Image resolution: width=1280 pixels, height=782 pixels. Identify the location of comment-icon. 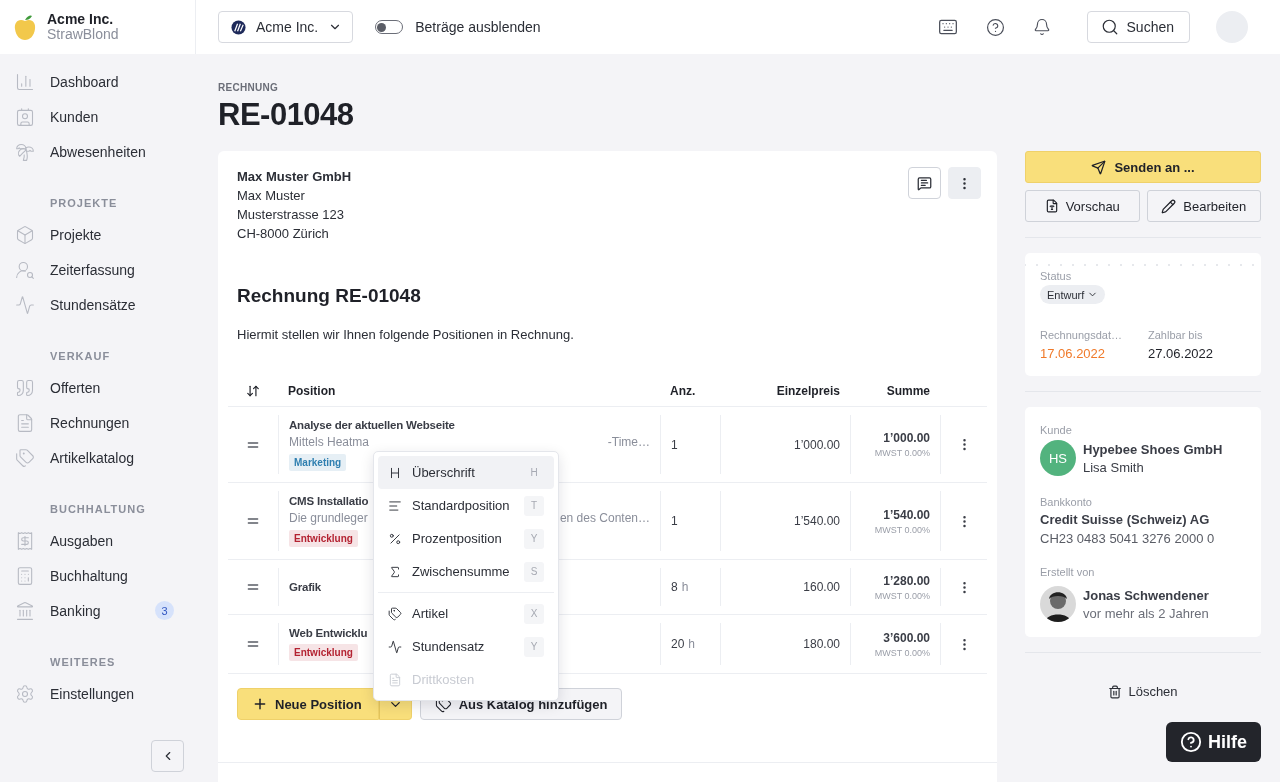
(924, 183).